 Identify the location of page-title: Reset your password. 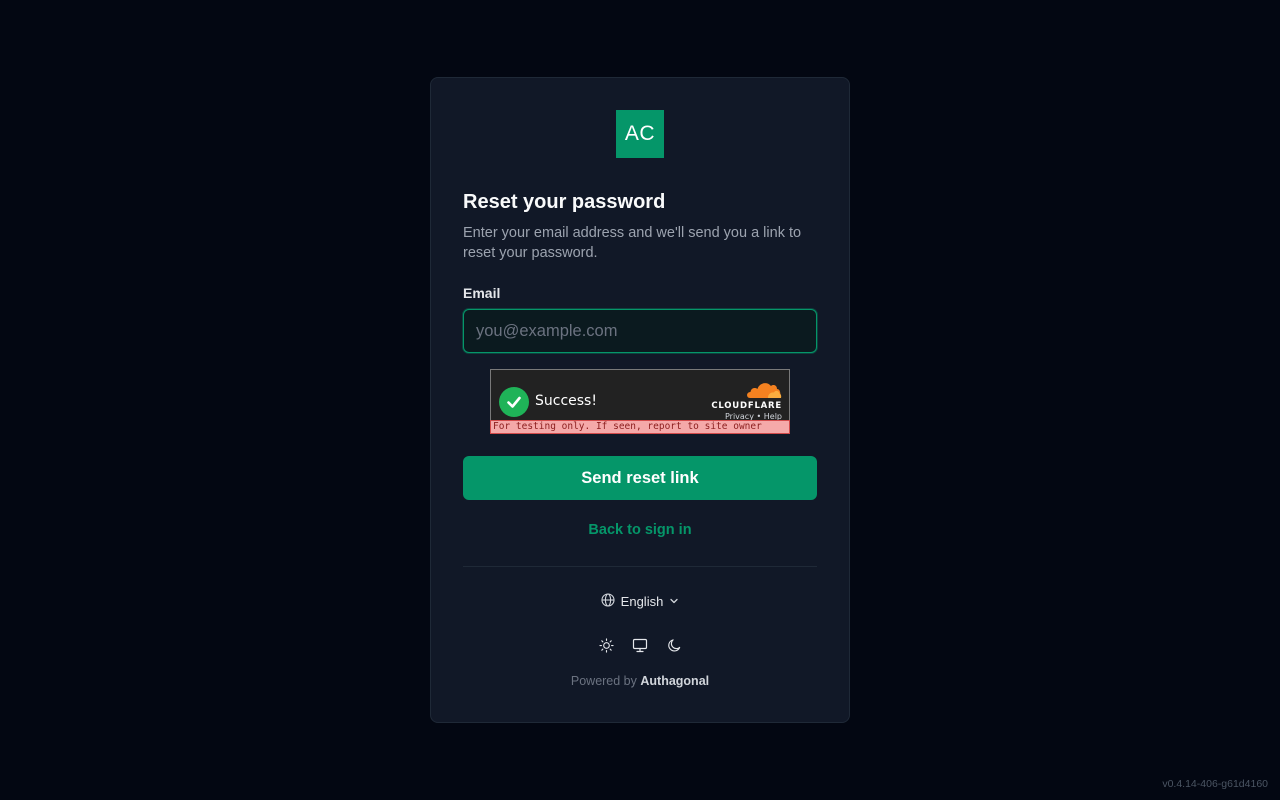
(564, 202).